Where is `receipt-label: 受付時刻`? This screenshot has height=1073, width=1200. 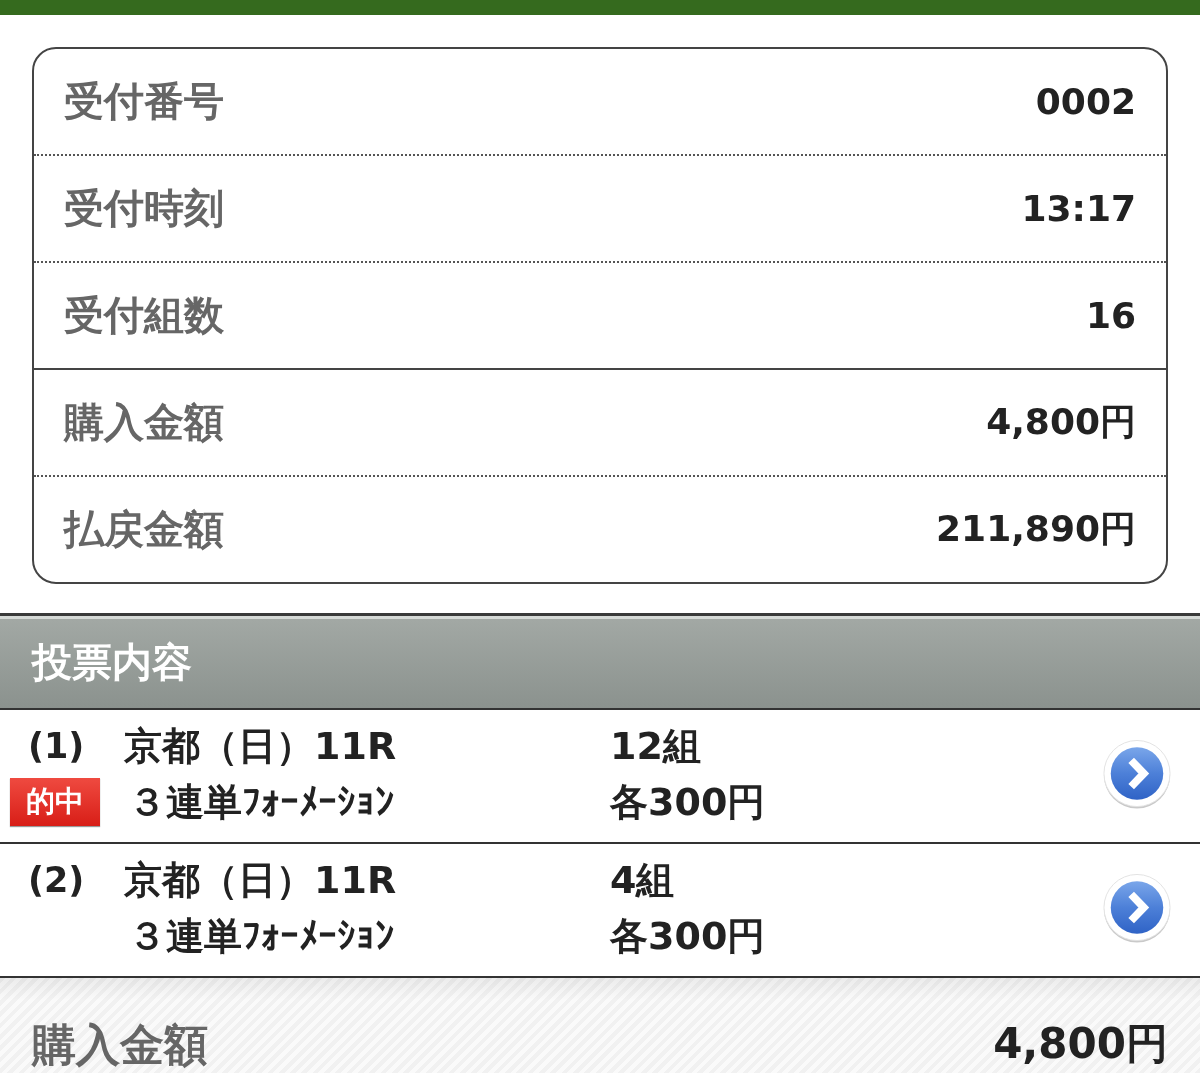
receipt-label: 受付時刻 is located at coordinates (144, 208).